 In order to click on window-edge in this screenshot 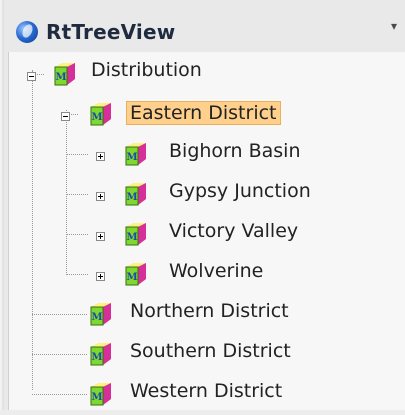, I will do `click(2, 205)`.